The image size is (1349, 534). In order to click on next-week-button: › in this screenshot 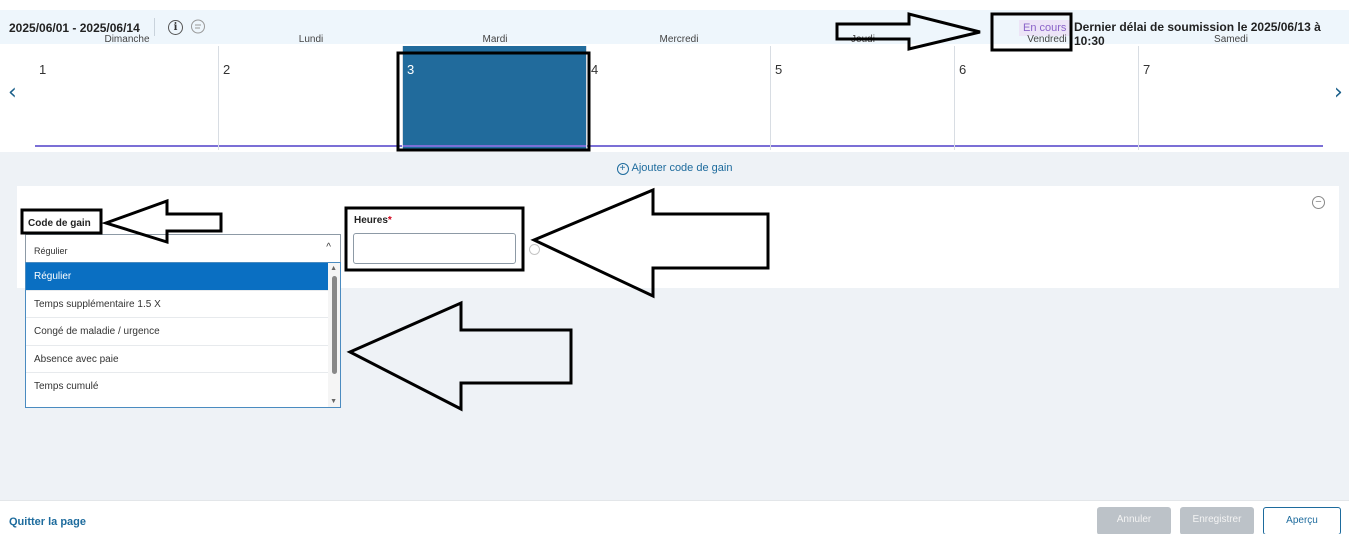, I will do `click(1338, 92)`.